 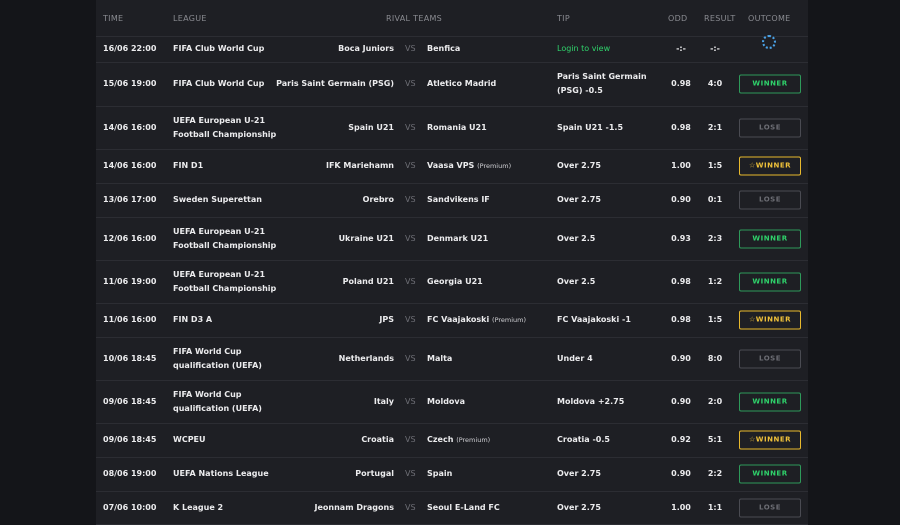 I want to click on match-time: 10/06 18:45, so click(x=130, y=358).